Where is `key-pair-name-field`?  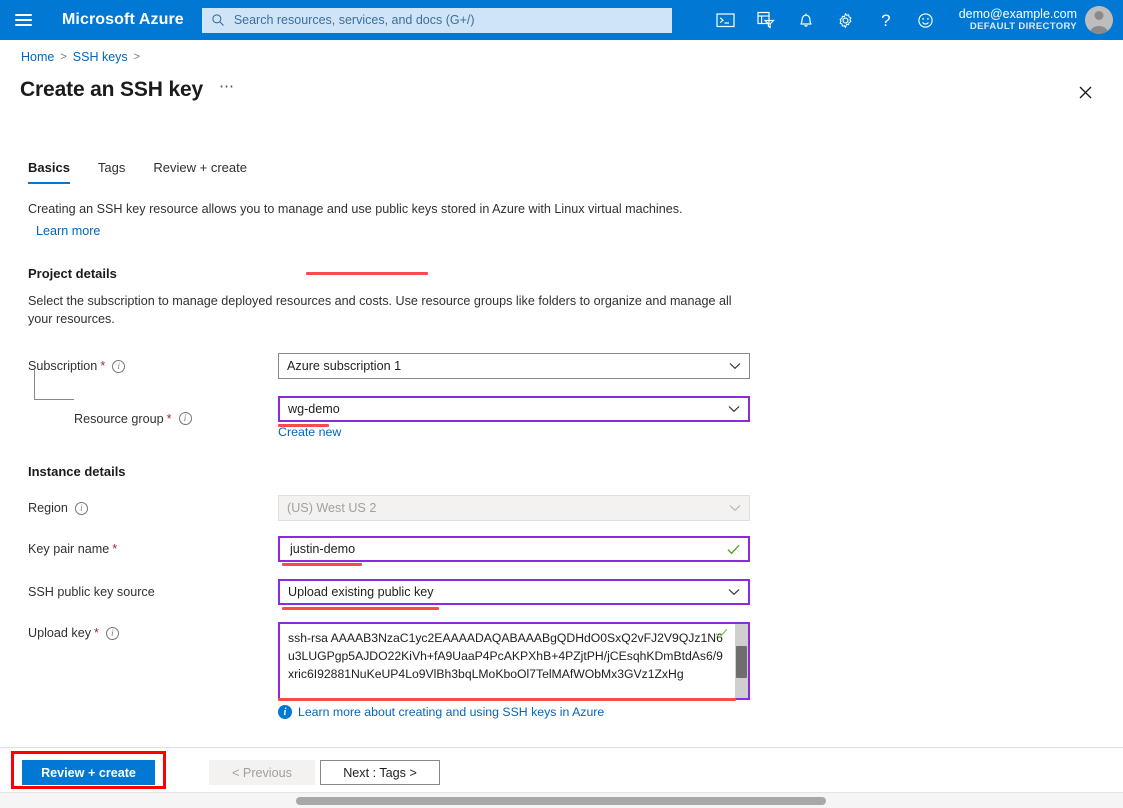 key-pair-name-field is located at coordinates (514, 549).